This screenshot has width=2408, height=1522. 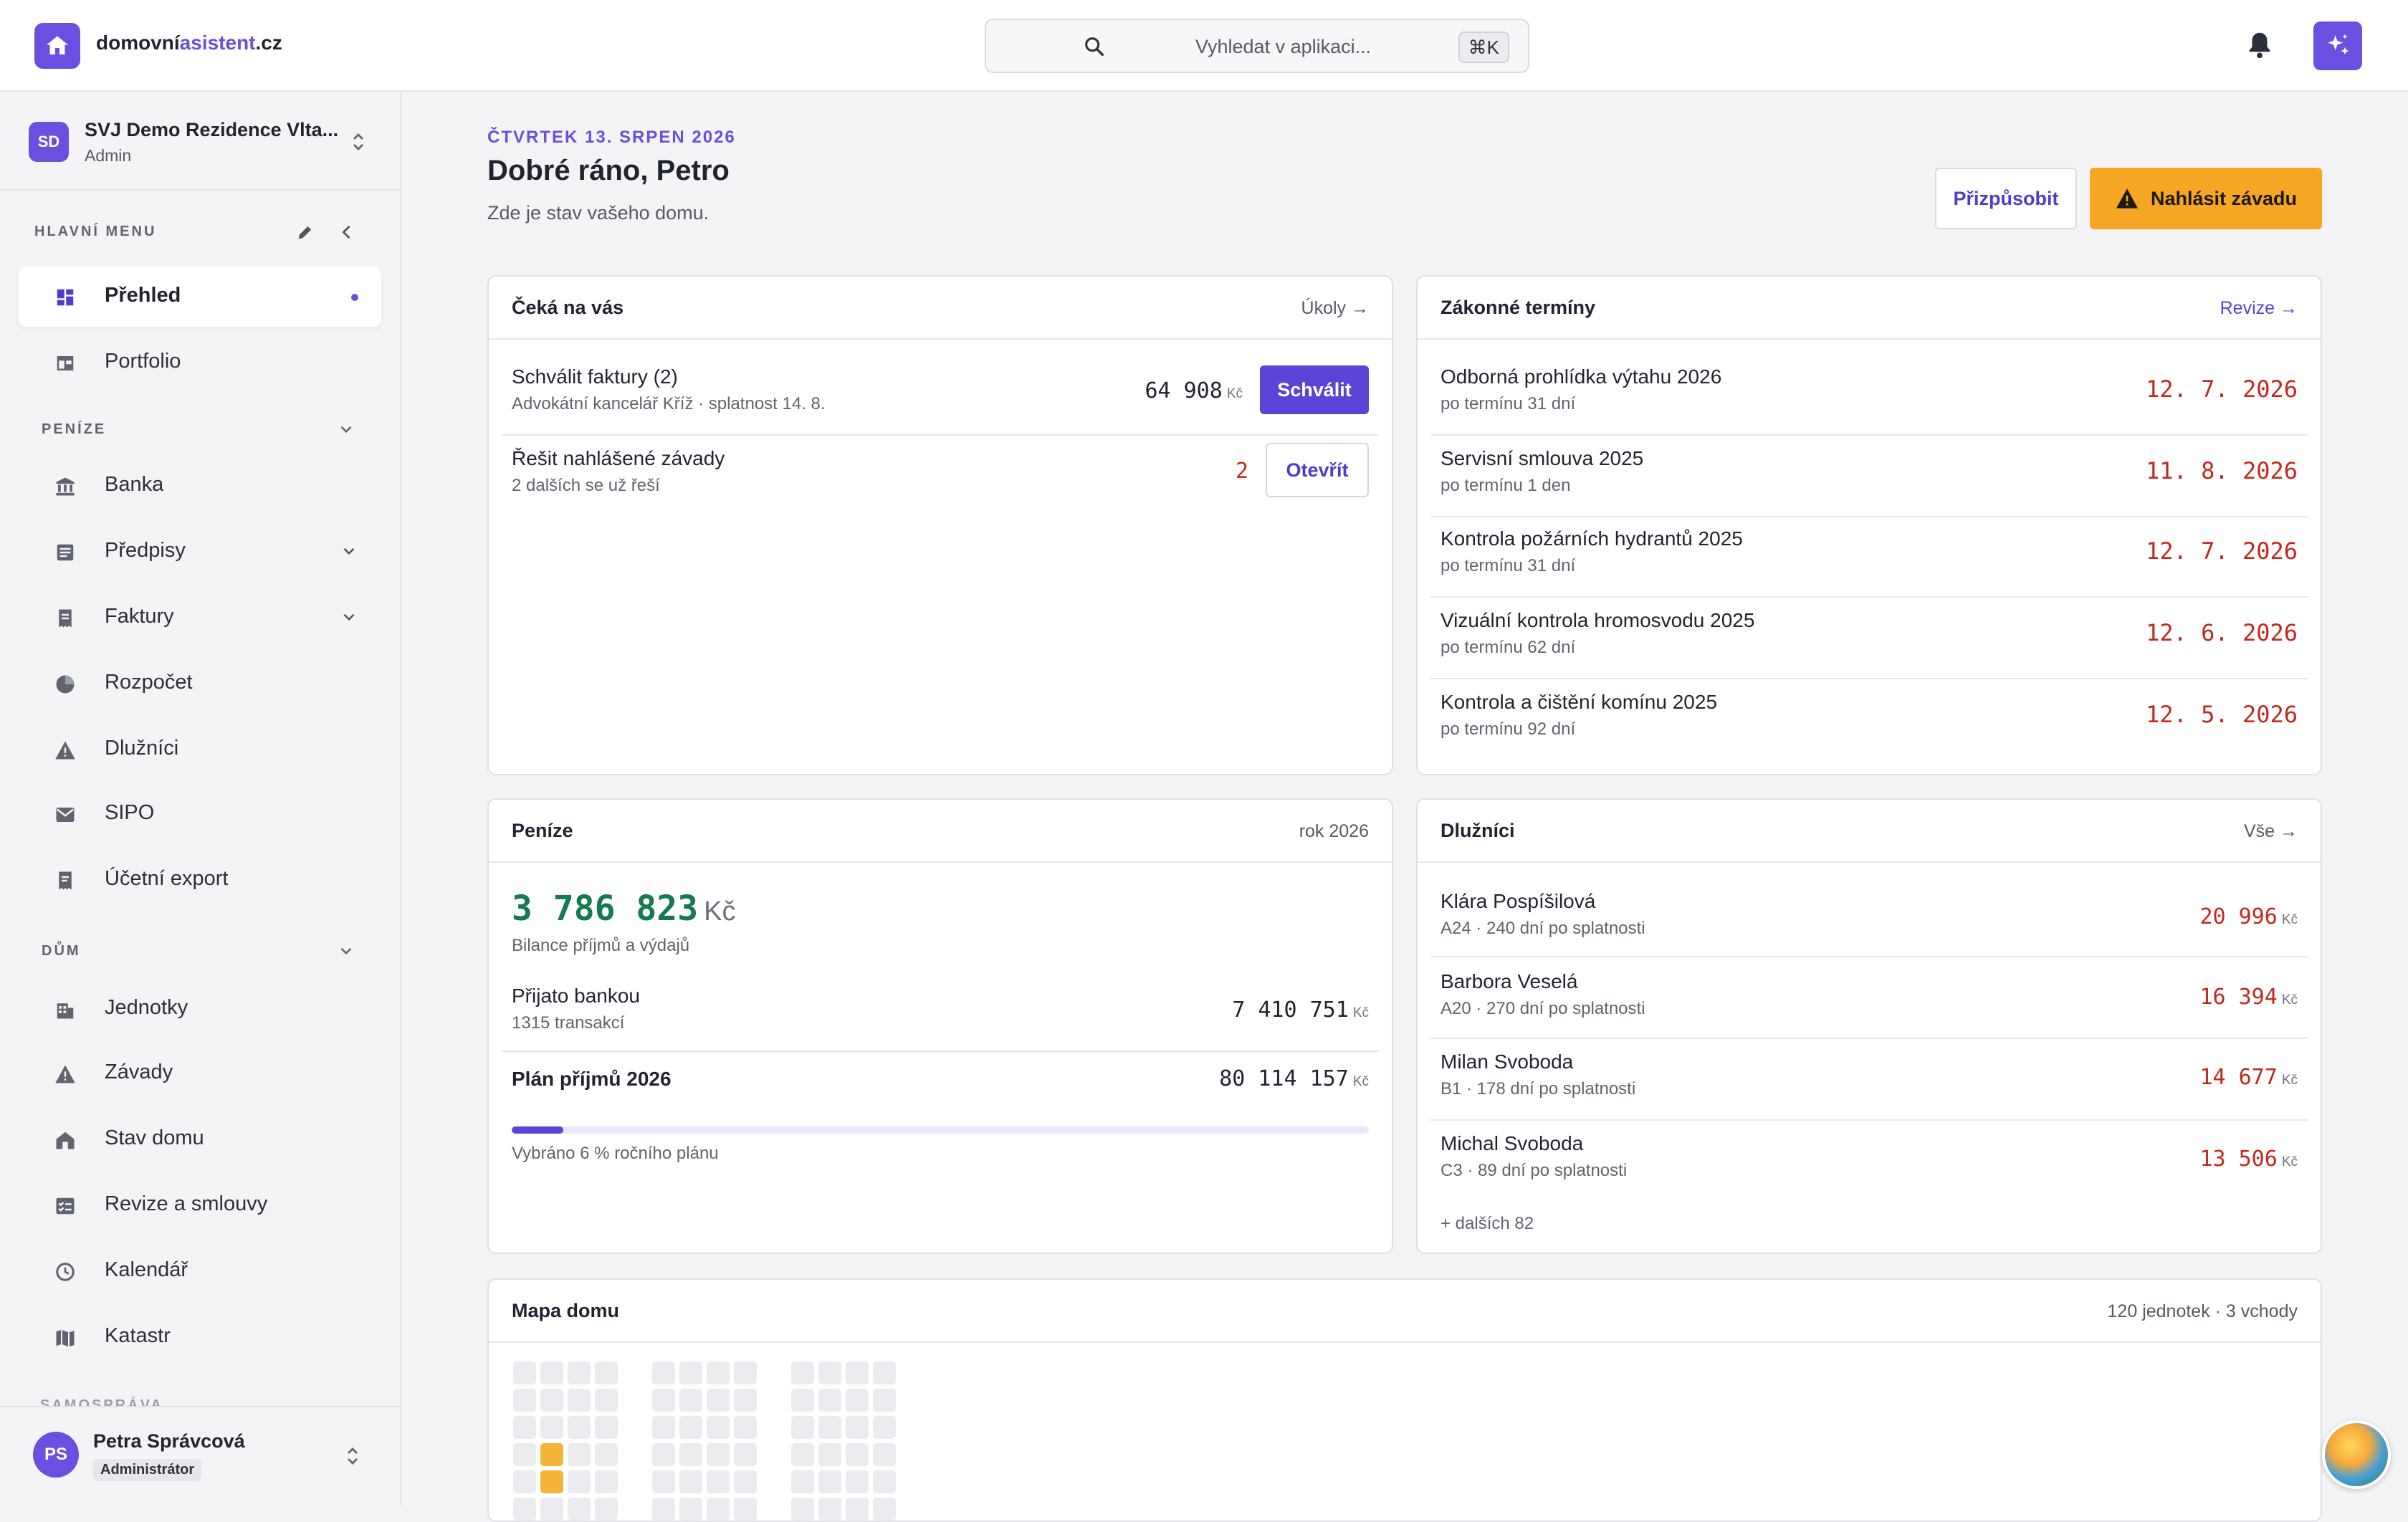 What do you see at coordinates (2337, 46) in the screenshot?
I see `ai-assistant-button` at bounding box center [2337, 46].